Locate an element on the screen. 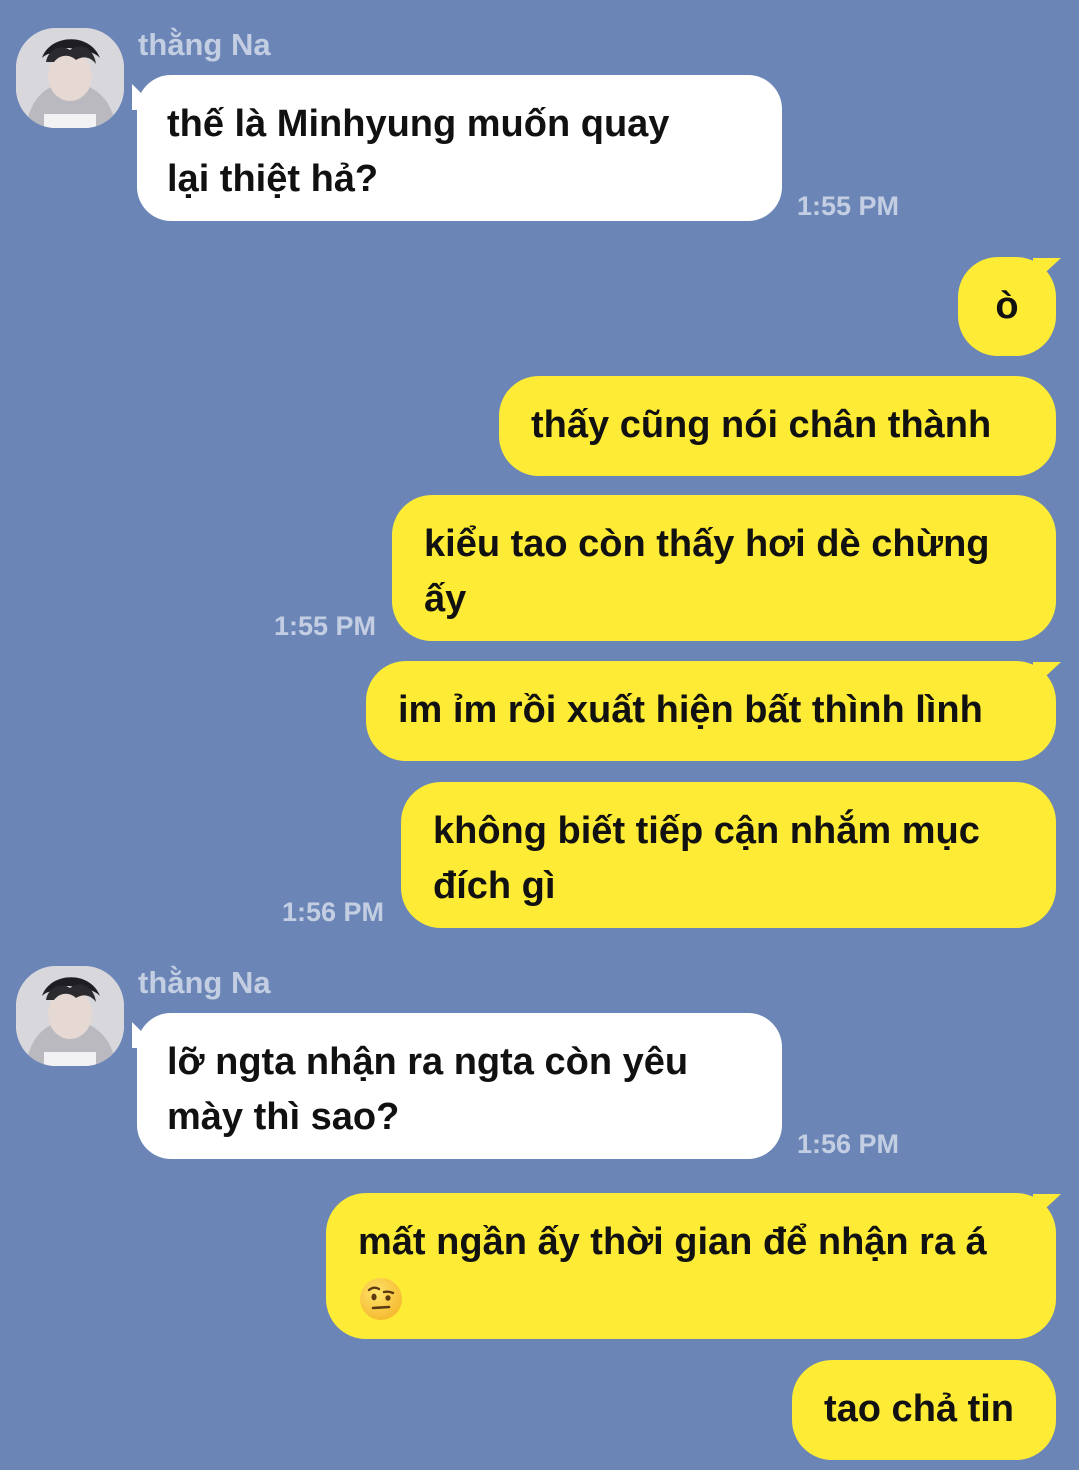 Image resolution: width=1079 pixels, height=1470 pixels. message-text-line: ò is located at coordinates (1007, 306).